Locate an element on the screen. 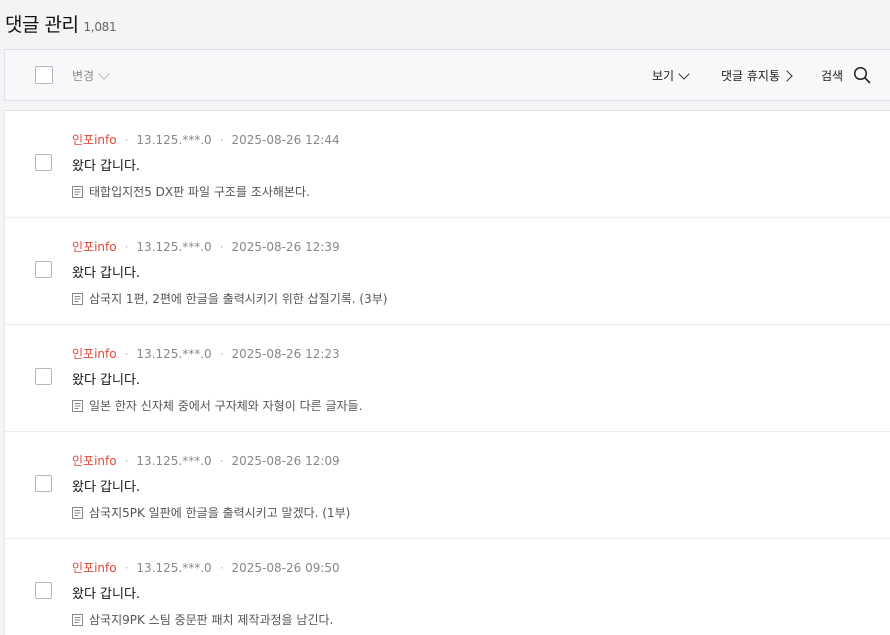 The image size is (890, 635). page-header: 댓글 관리 1,081 is located at coordinates (61, 23).